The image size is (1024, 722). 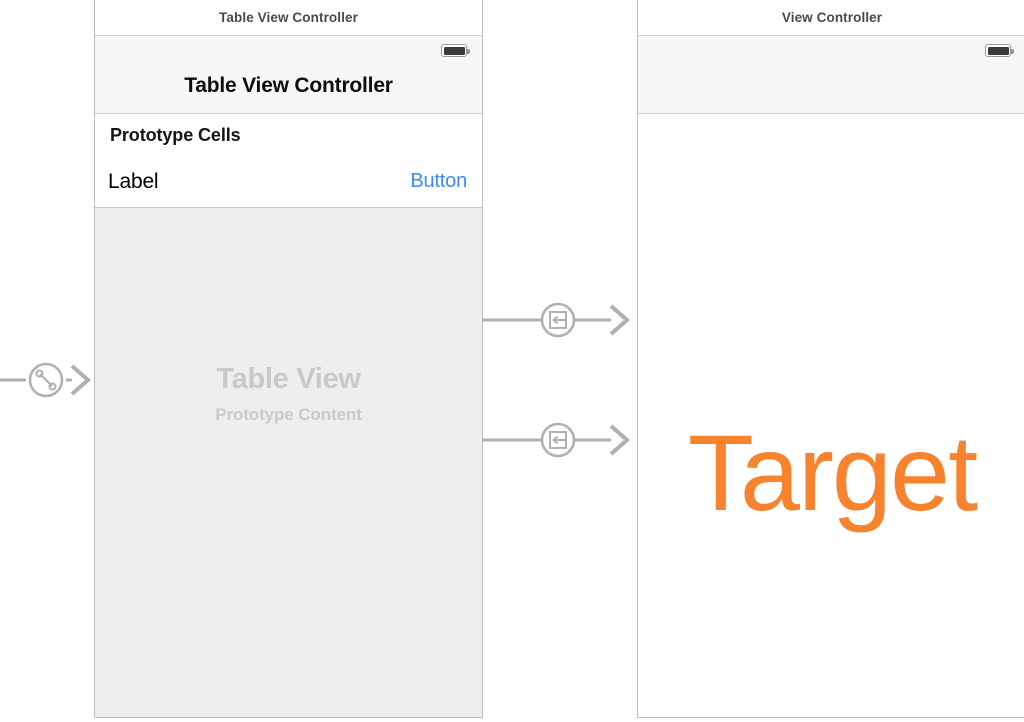 What do you see at coordinates (288, 379) in the screenshot?
I see `table-view-placeholder-title: Table View` at bounding box center [288, 379].